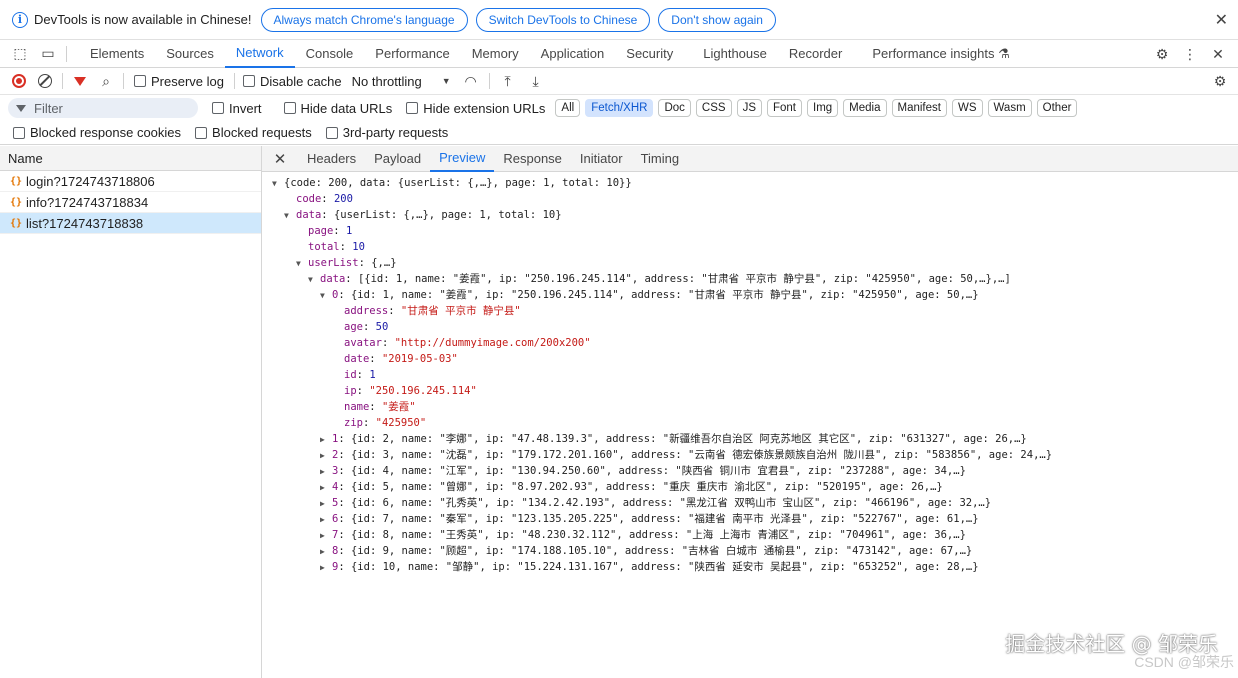 Image resolution: width=1238 pixels, height=678 pixels. What do you see at coordinates (130, 158) in the screenshot?
I see `name-column-header: Name` at bounding box center [130, 158].